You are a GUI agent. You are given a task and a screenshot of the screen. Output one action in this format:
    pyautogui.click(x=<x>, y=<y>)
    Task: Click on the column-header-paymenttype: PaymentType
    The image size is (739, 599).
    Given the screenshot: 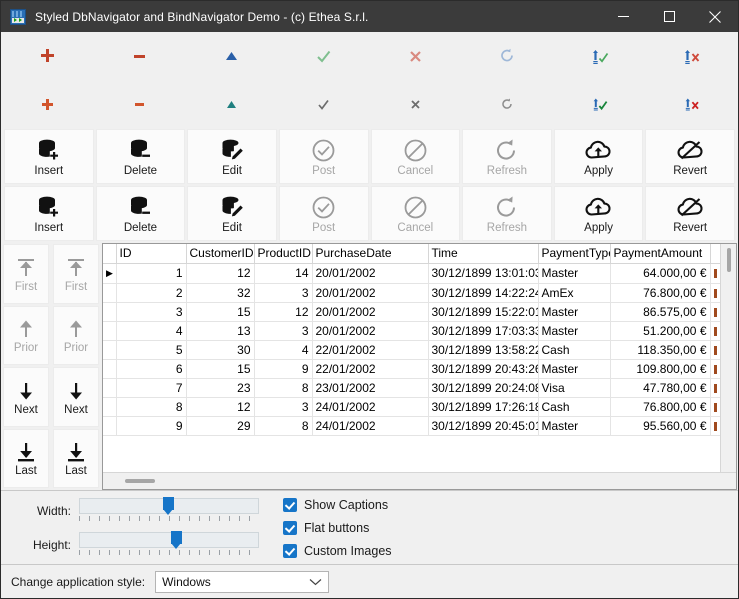 What is the action you would take?
    pyautogui.click(x=574, y=254)
    